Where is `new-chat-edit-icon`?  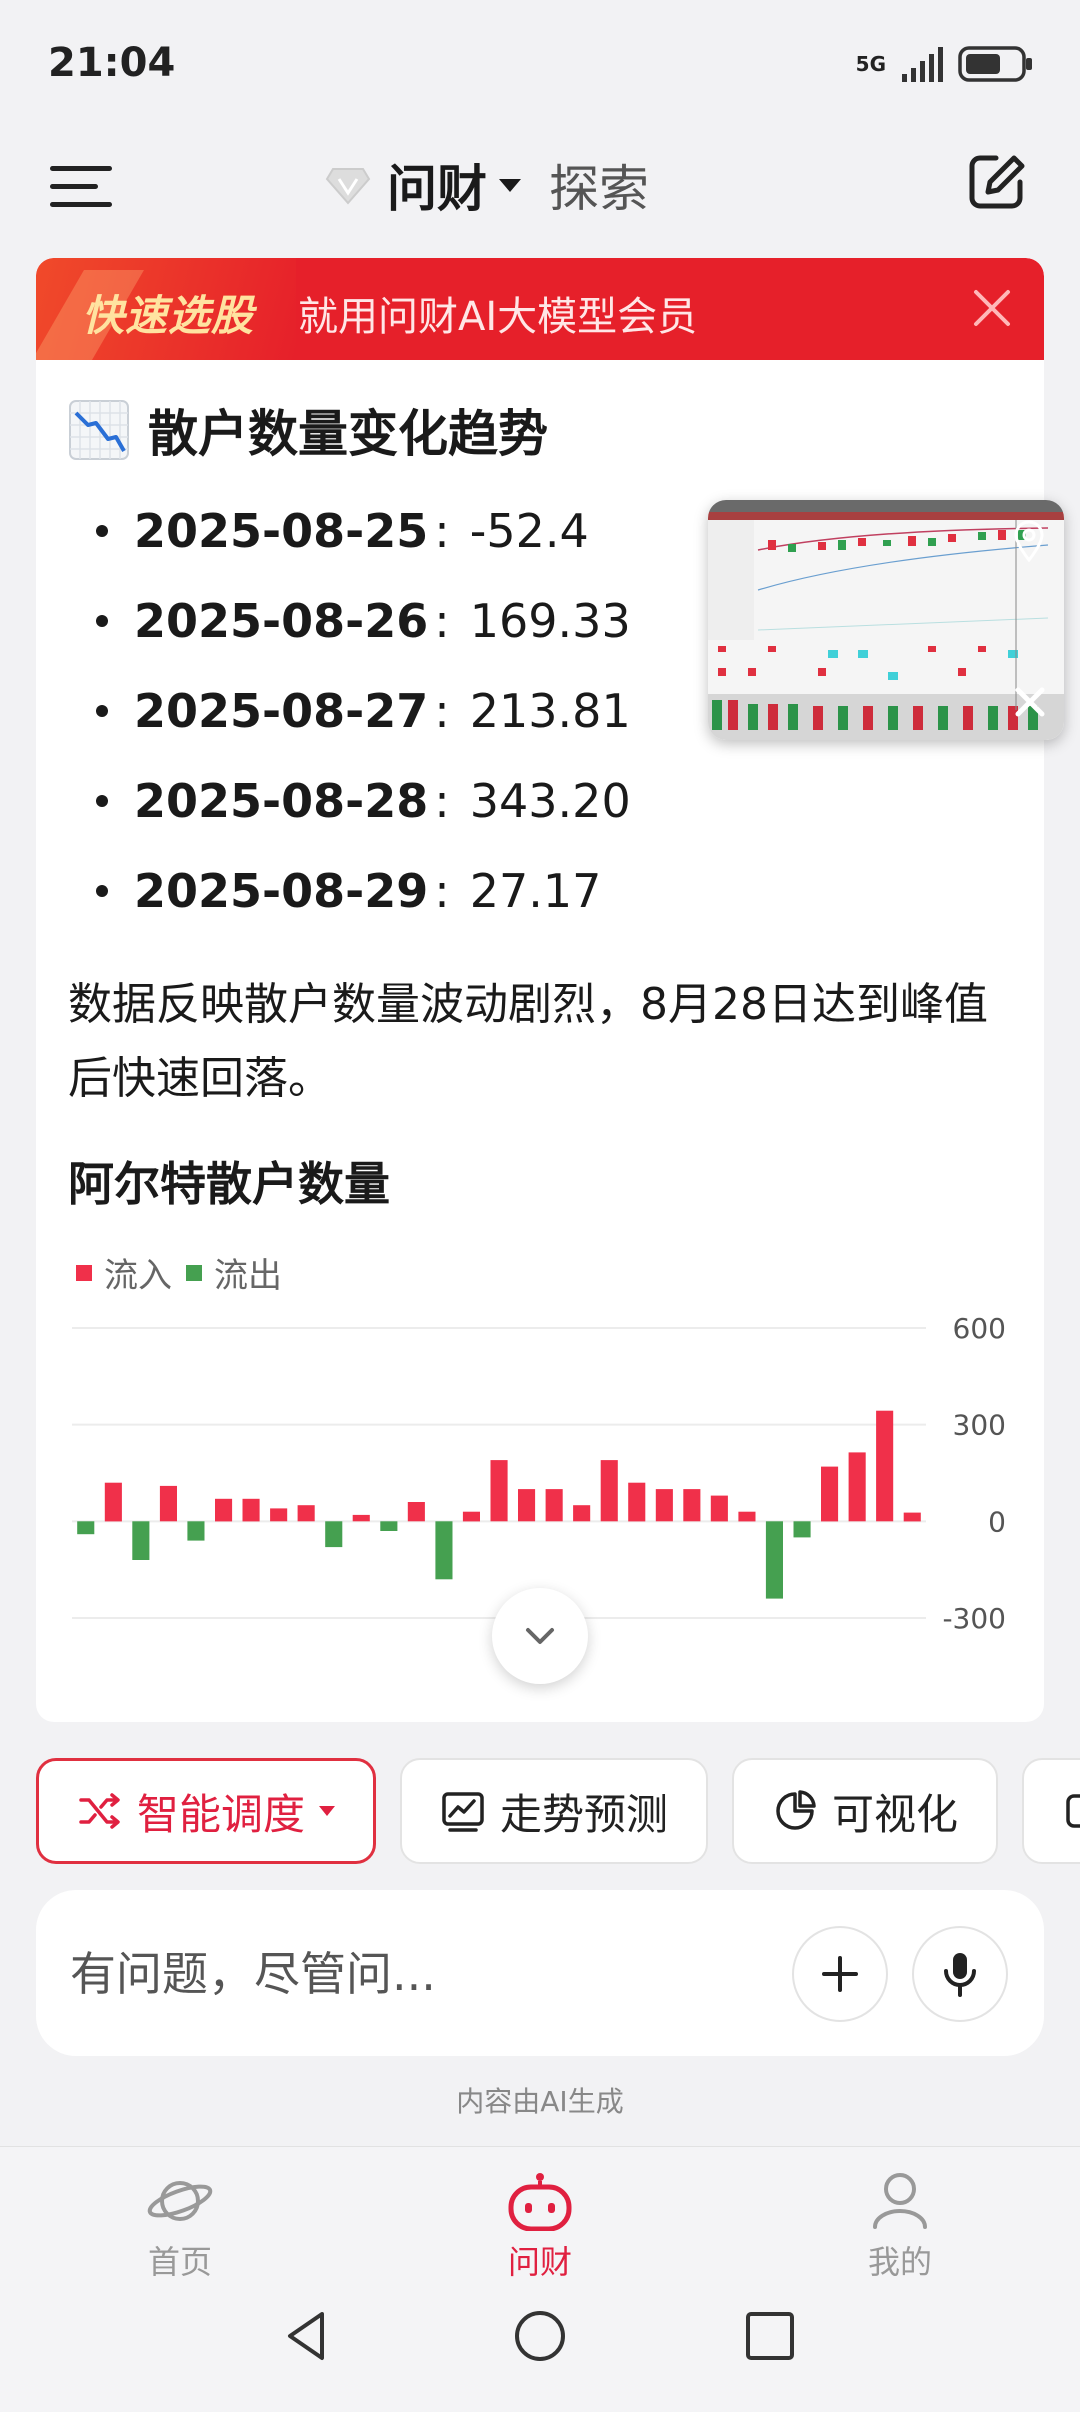 new-chat-edit-icon is located at coordinates (996, 182).